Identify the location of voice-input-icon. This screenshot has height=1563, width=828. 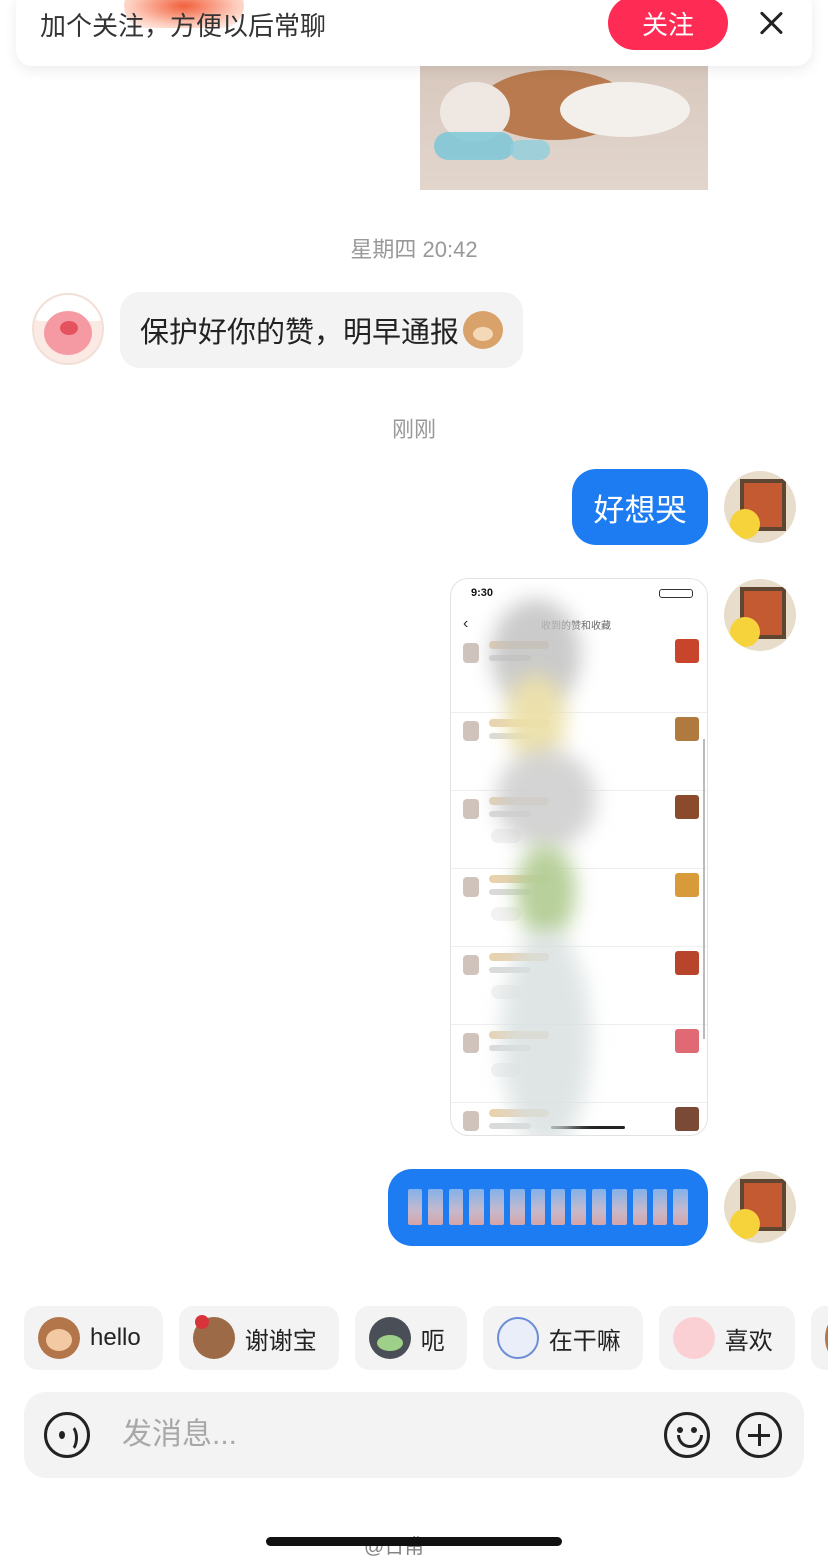
(67, 1435).